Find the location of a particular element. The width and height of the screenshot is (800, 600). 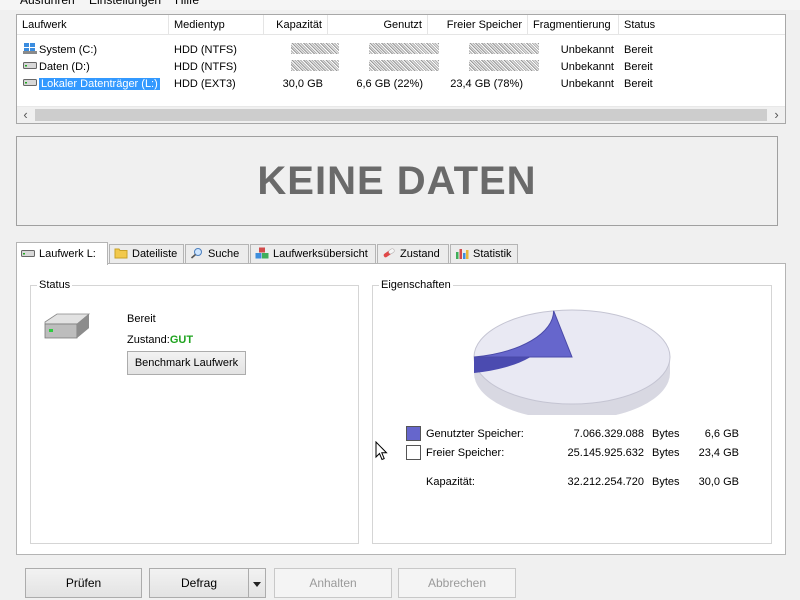

anhalten-button: Anhalten is located at coordinates (333, 583).